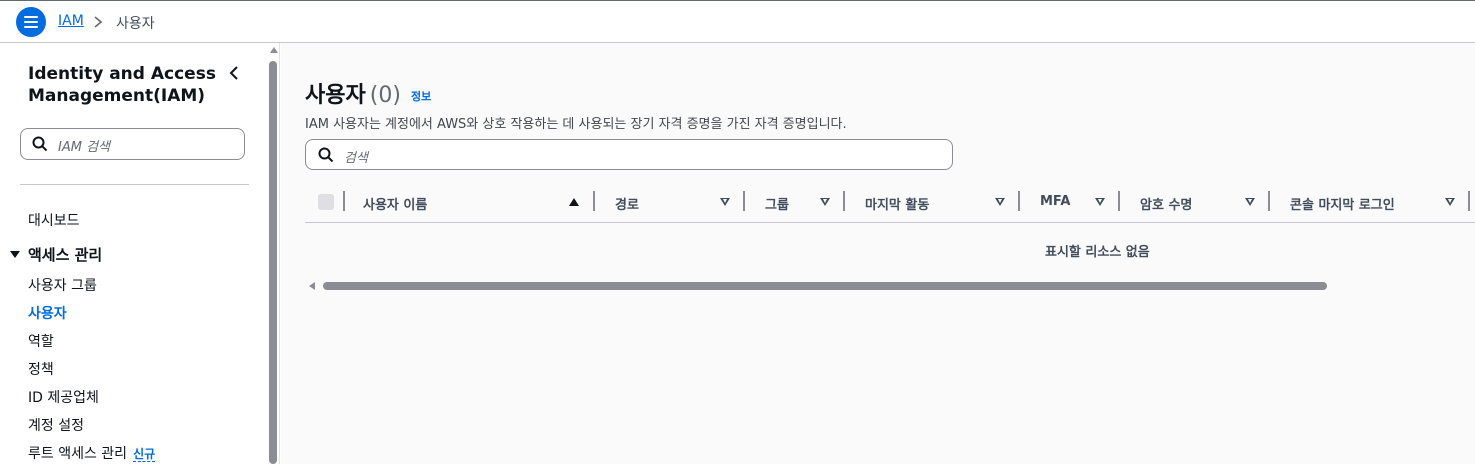  I want to click on sidebar-section-access-management: 액세스 관리, so click(56, 254).